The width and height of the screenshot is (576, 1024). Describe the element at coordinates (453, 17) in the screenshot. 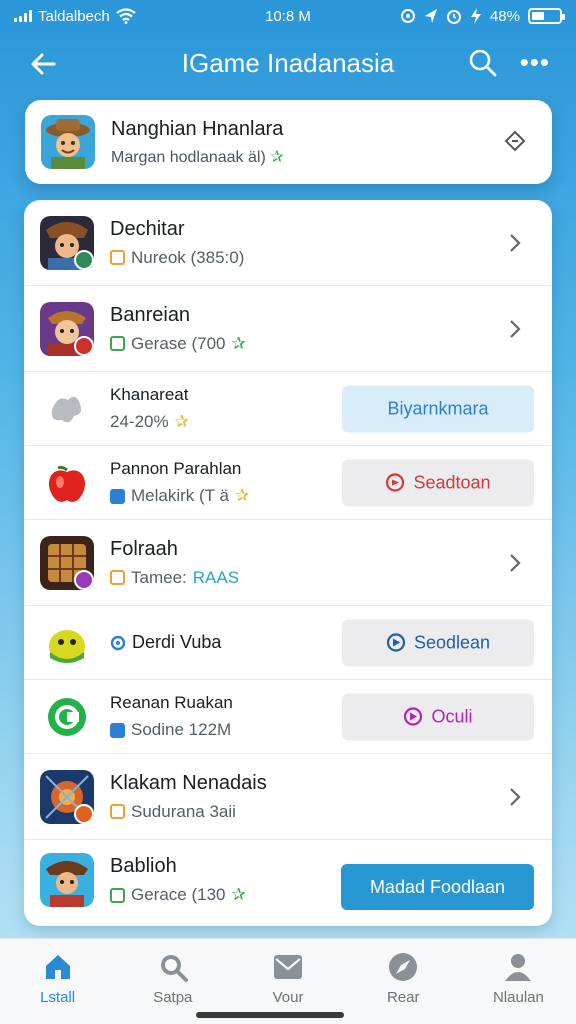

I see `alarm-icon` at that location.